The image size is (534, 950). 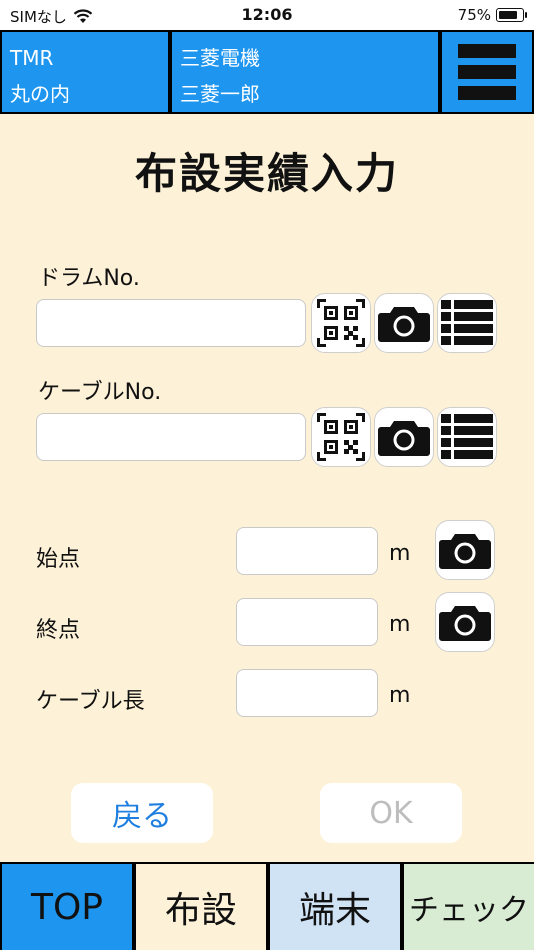 I want to click on menu-button, so click(x=487, y=72).